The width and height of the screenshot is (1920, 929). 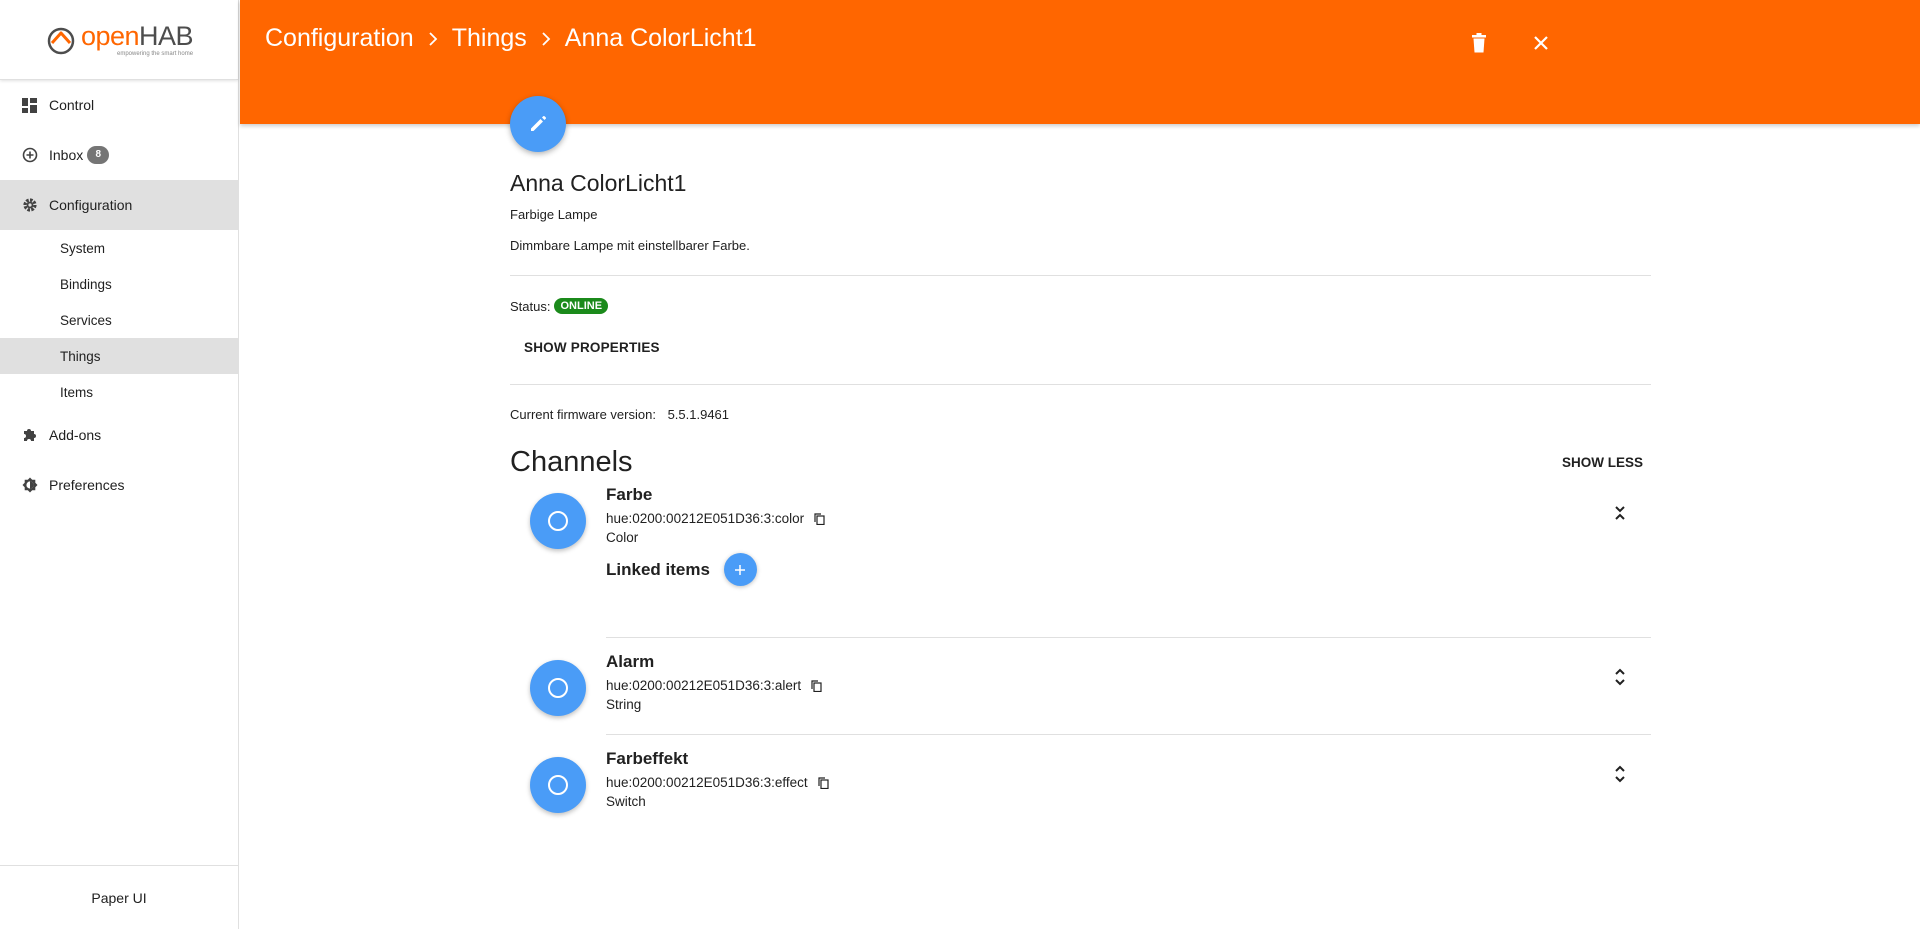 I want to click on delete-button, so click(x=1479, y=43).